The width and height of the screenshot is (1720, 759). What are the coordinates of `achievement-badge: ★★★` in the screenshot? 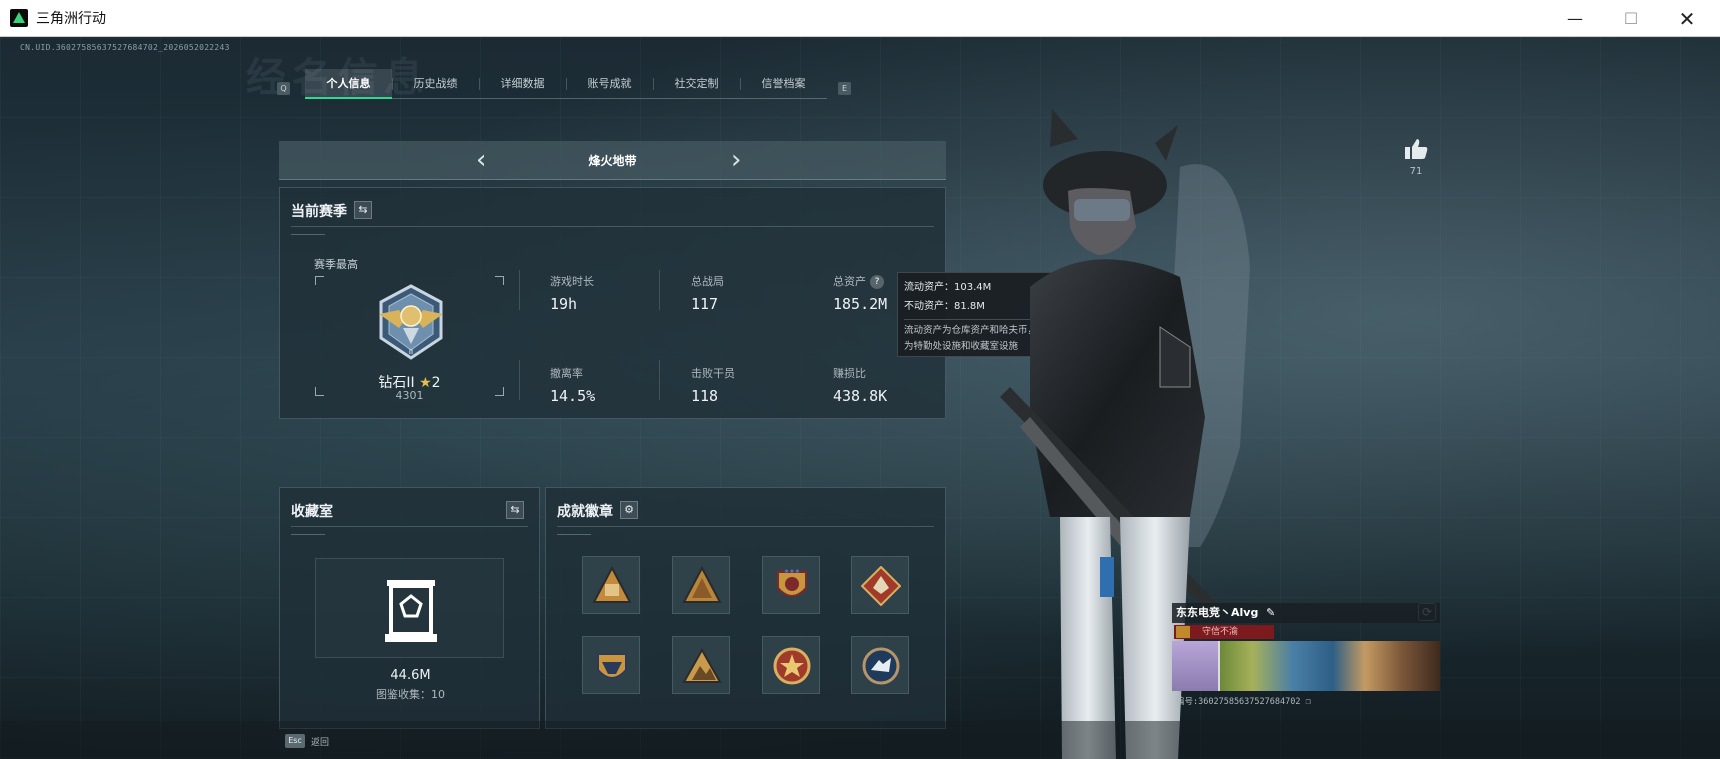 It's located at (791, 585).